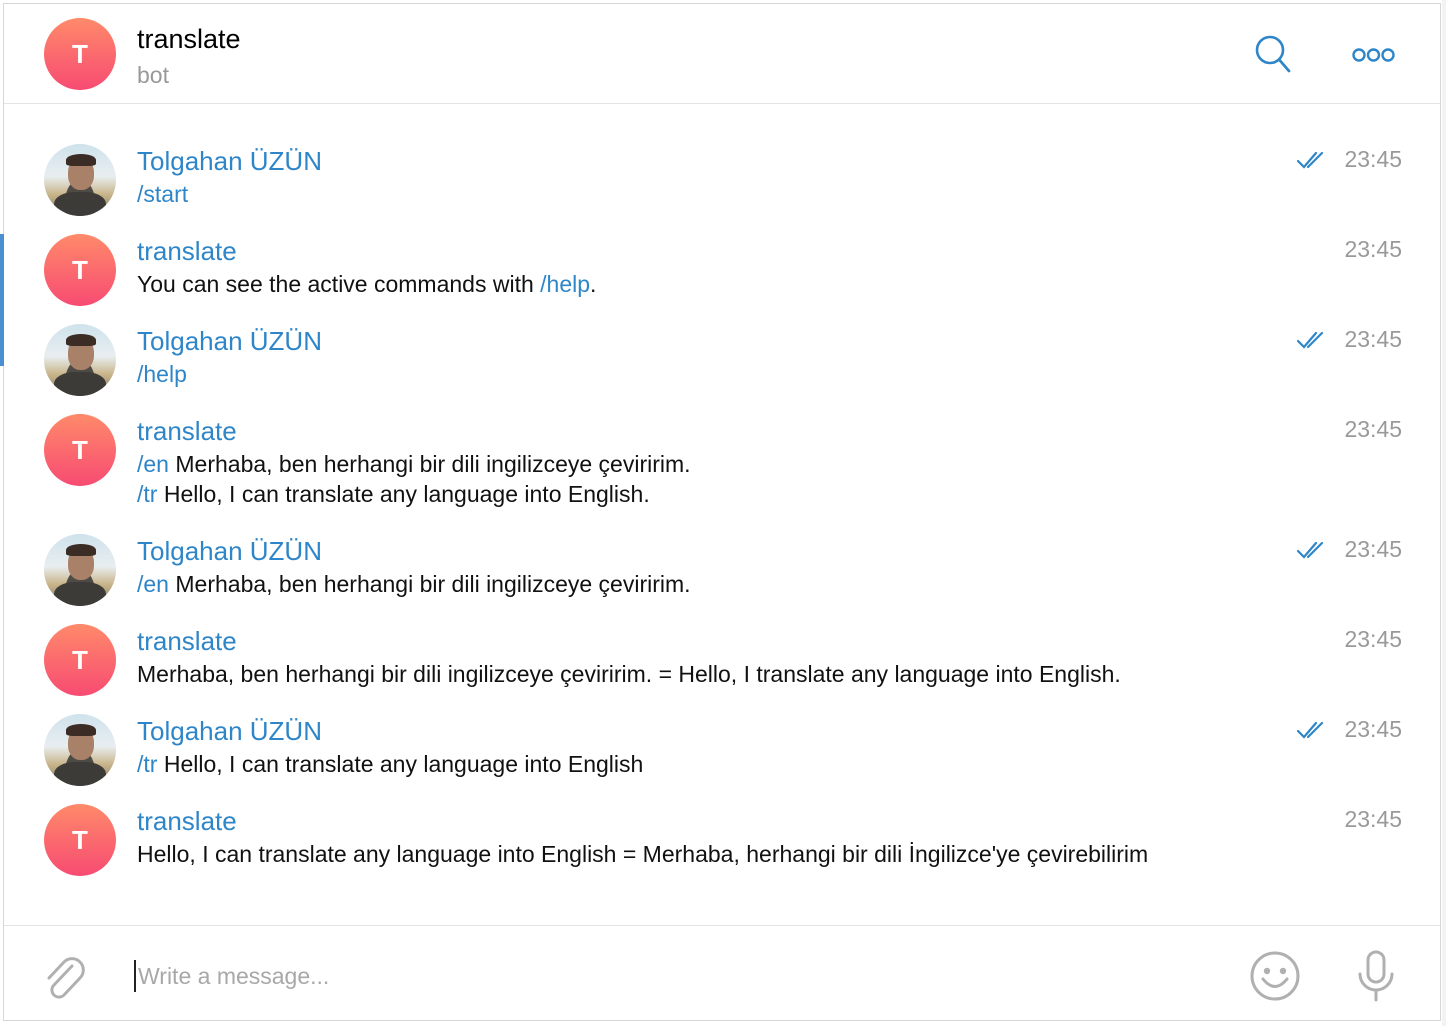  What do you see at coordinates (339, 284) in the screenshot?
I see `message-text-segment: You can see the active commands with` at bounding box center [339, 284].